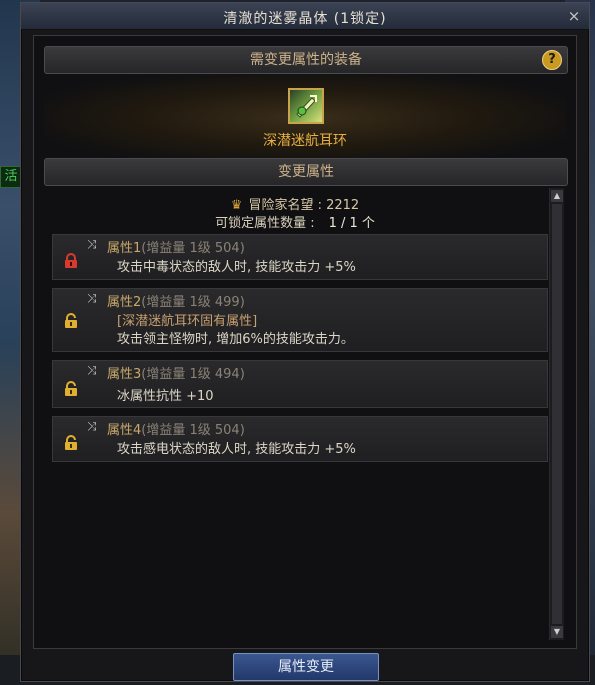 This screenshot has height=685, width=595. I want to click on change-section-header: 变更属性, so click(306, 172).